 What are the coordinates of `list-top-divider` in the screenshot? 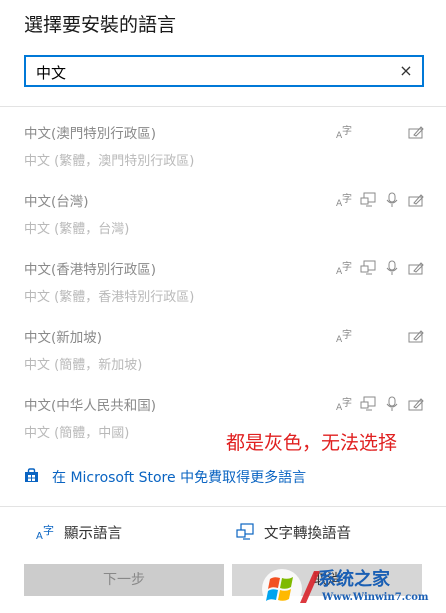 It's located at (223, 106).